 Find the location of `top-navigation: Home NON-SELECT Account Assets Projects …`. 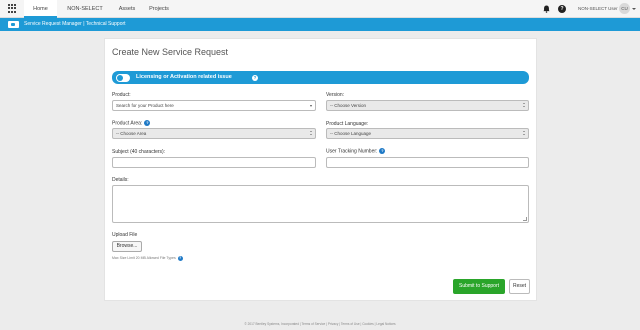

top-navigation: Home NON-SELECT Account Assets Projects … is located at coordinates (320, 15).